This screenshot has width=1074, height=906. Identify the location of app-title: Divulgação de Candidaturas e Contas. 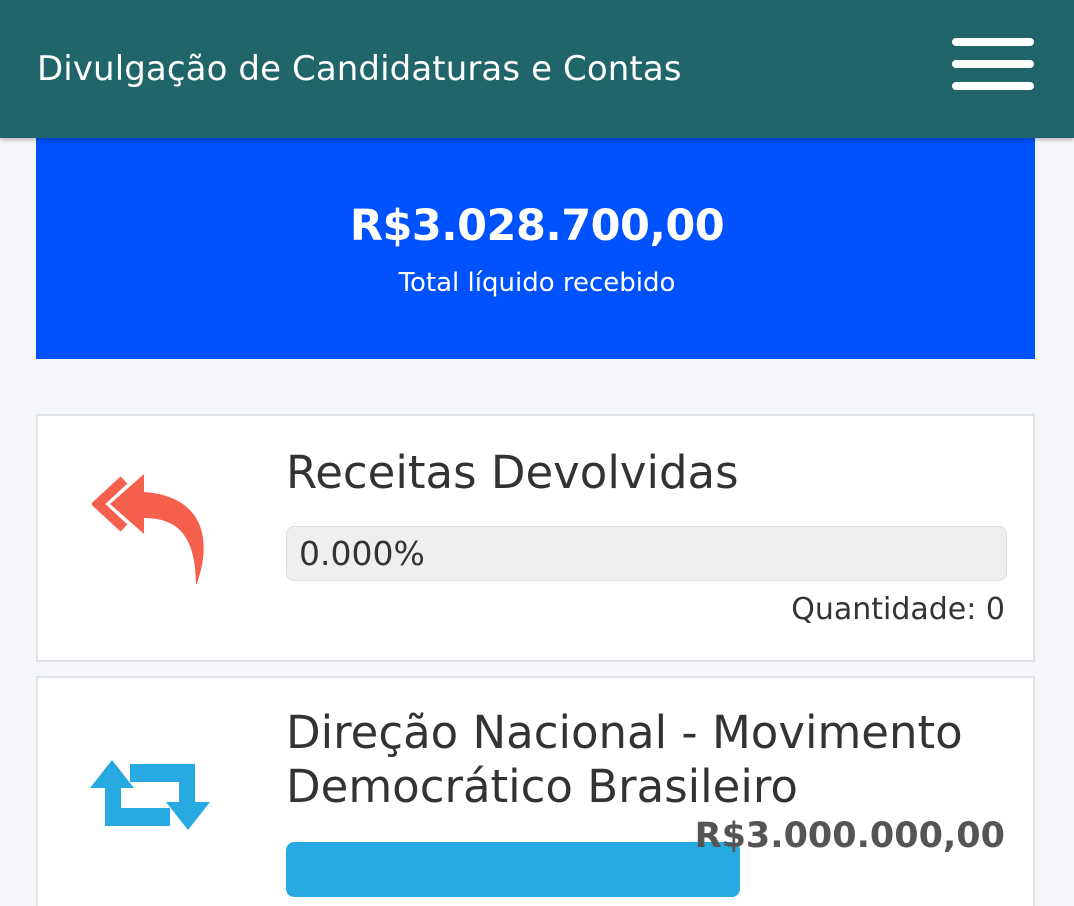
(359, 69).